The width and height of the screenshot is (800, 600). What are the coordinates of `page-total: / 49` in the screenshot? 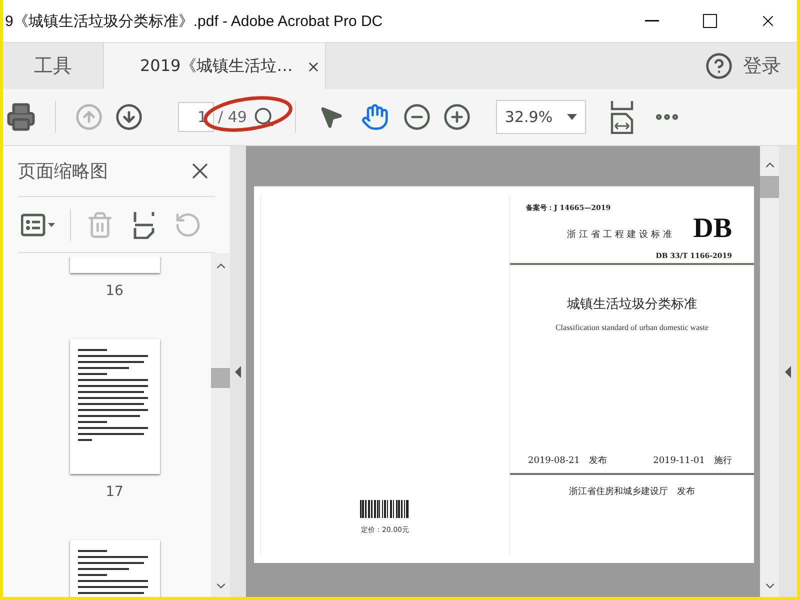 It's located at (232, 117).